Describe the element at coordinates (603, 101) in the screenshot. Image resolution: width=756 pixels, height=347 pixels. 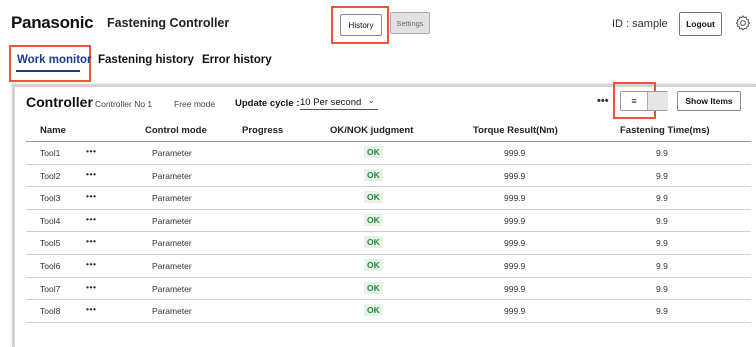
I see `more-options-icon: •••` at that location.